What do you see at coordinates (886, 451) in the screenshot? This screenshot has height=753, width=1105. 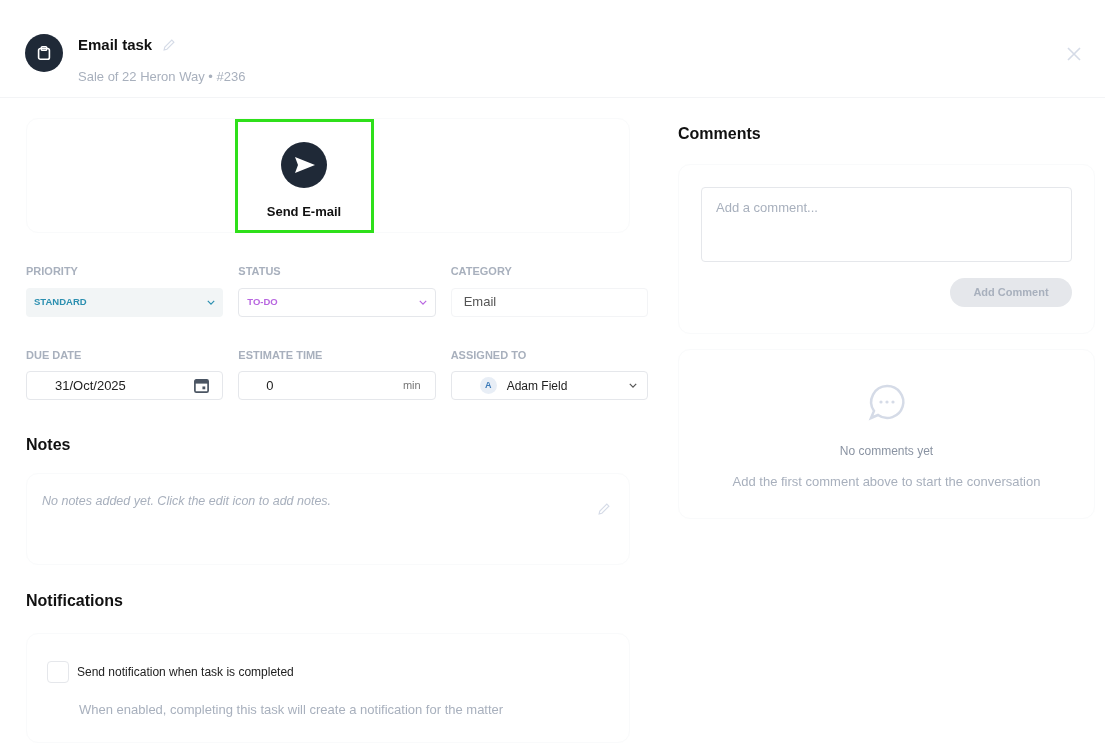 I see `empty-title: No comments yet` at bounding box center [886, 451].